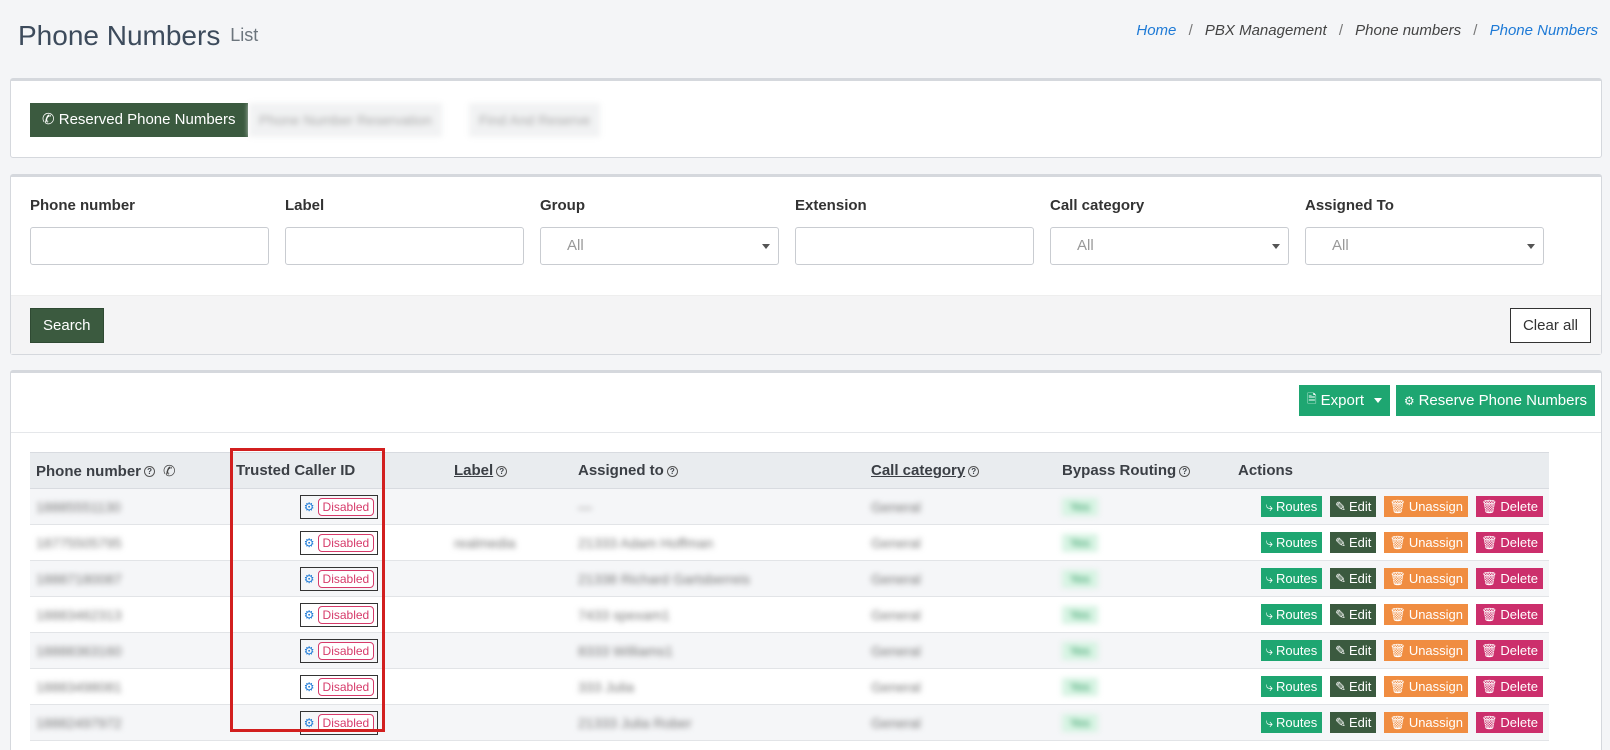 This screenshot has width=1610, height=750. What do you see at coordinates (1156, 30) in the screenshot?
I see `breadcrumb-home: Home` at bounding box center [1156, 30].